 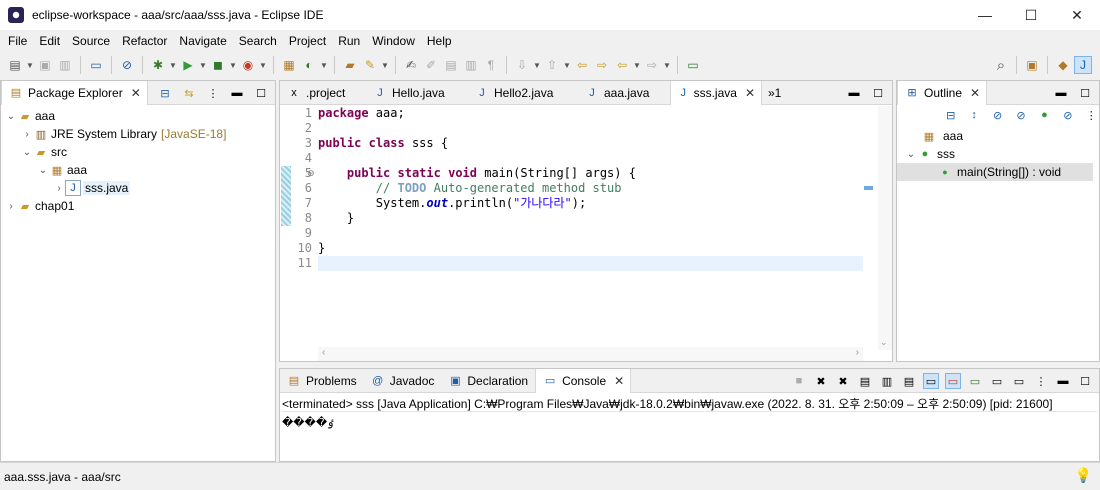 What do you see at coordinates (997, 381) in the screenshot?
I see `display-console-icon: ▭` at bounding box center [997, 381].